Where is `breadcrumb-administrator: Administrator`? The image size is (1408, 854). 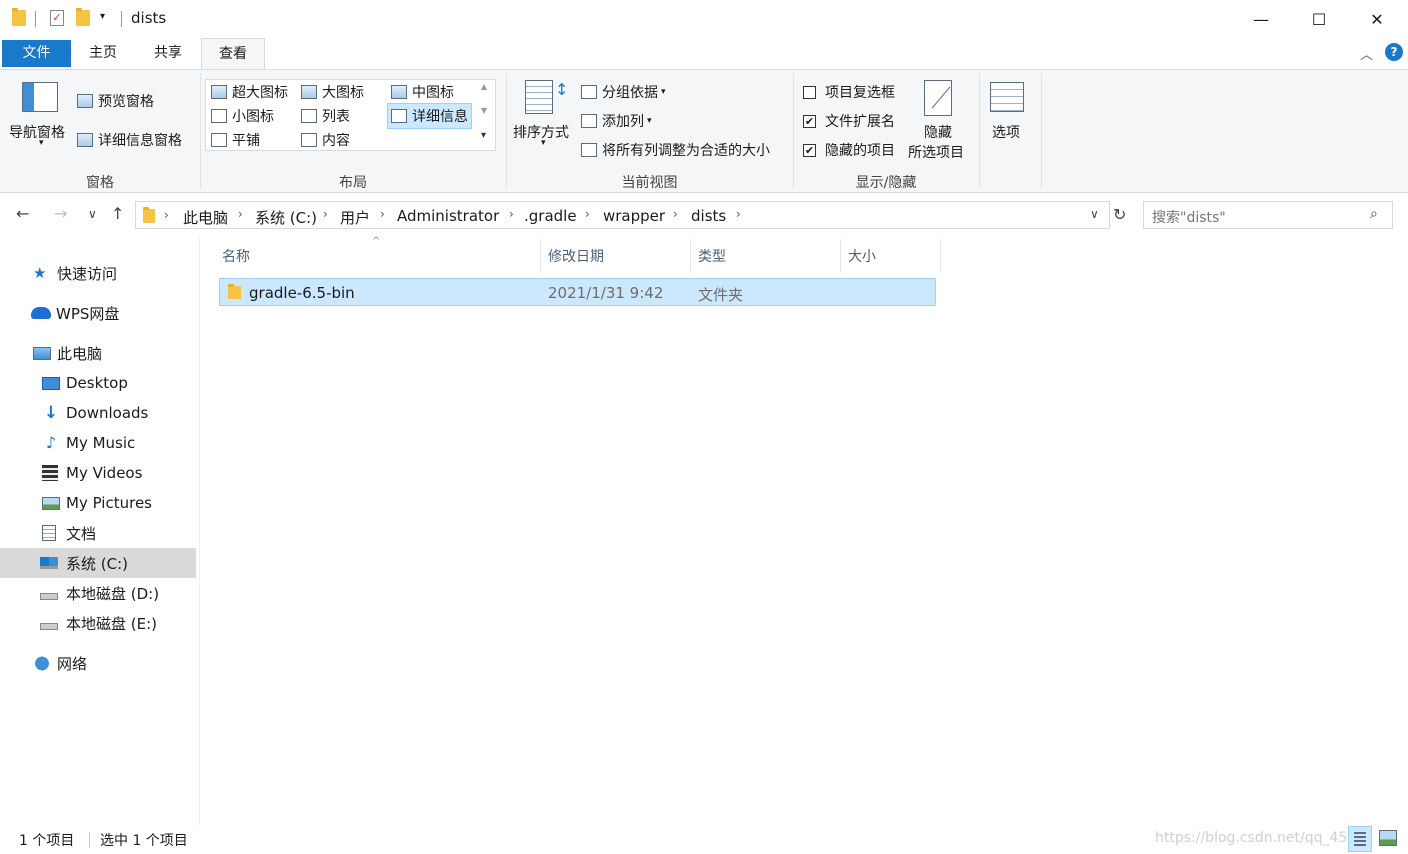 breadcrumb-administrator: Administrator is located at coordinates (448, 216).